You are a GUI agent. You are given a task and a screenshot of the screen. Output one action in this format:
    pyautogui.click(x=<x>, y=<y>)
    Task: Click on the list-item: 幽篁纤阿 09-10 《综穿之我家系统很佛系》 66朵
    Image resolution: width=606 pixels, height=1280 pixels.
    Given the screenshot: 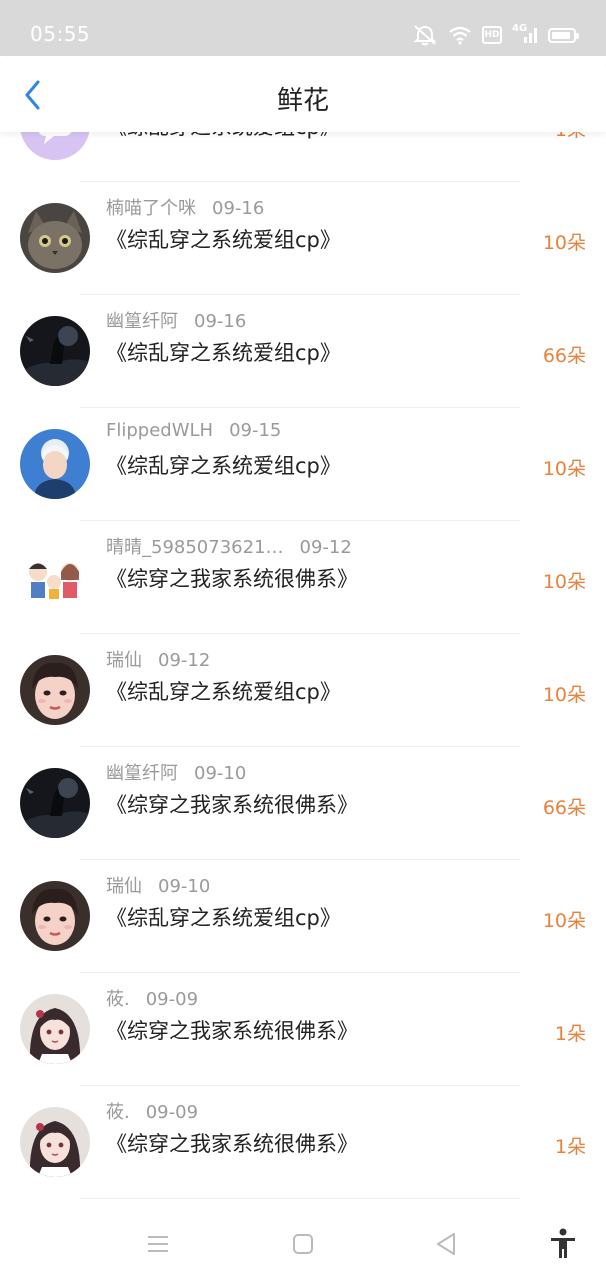 What is the action you would take?
    pyautogui.click(x=303, y=803)
    